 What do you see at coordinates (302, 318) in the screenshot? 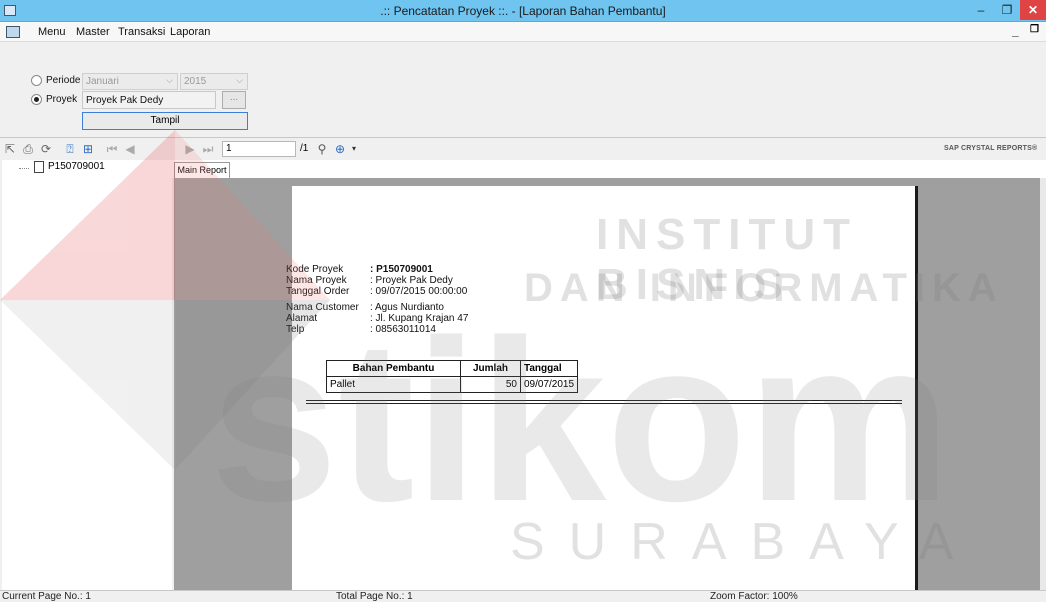
I see `alamat-label: Alamat` at bounding box center [302, 318].